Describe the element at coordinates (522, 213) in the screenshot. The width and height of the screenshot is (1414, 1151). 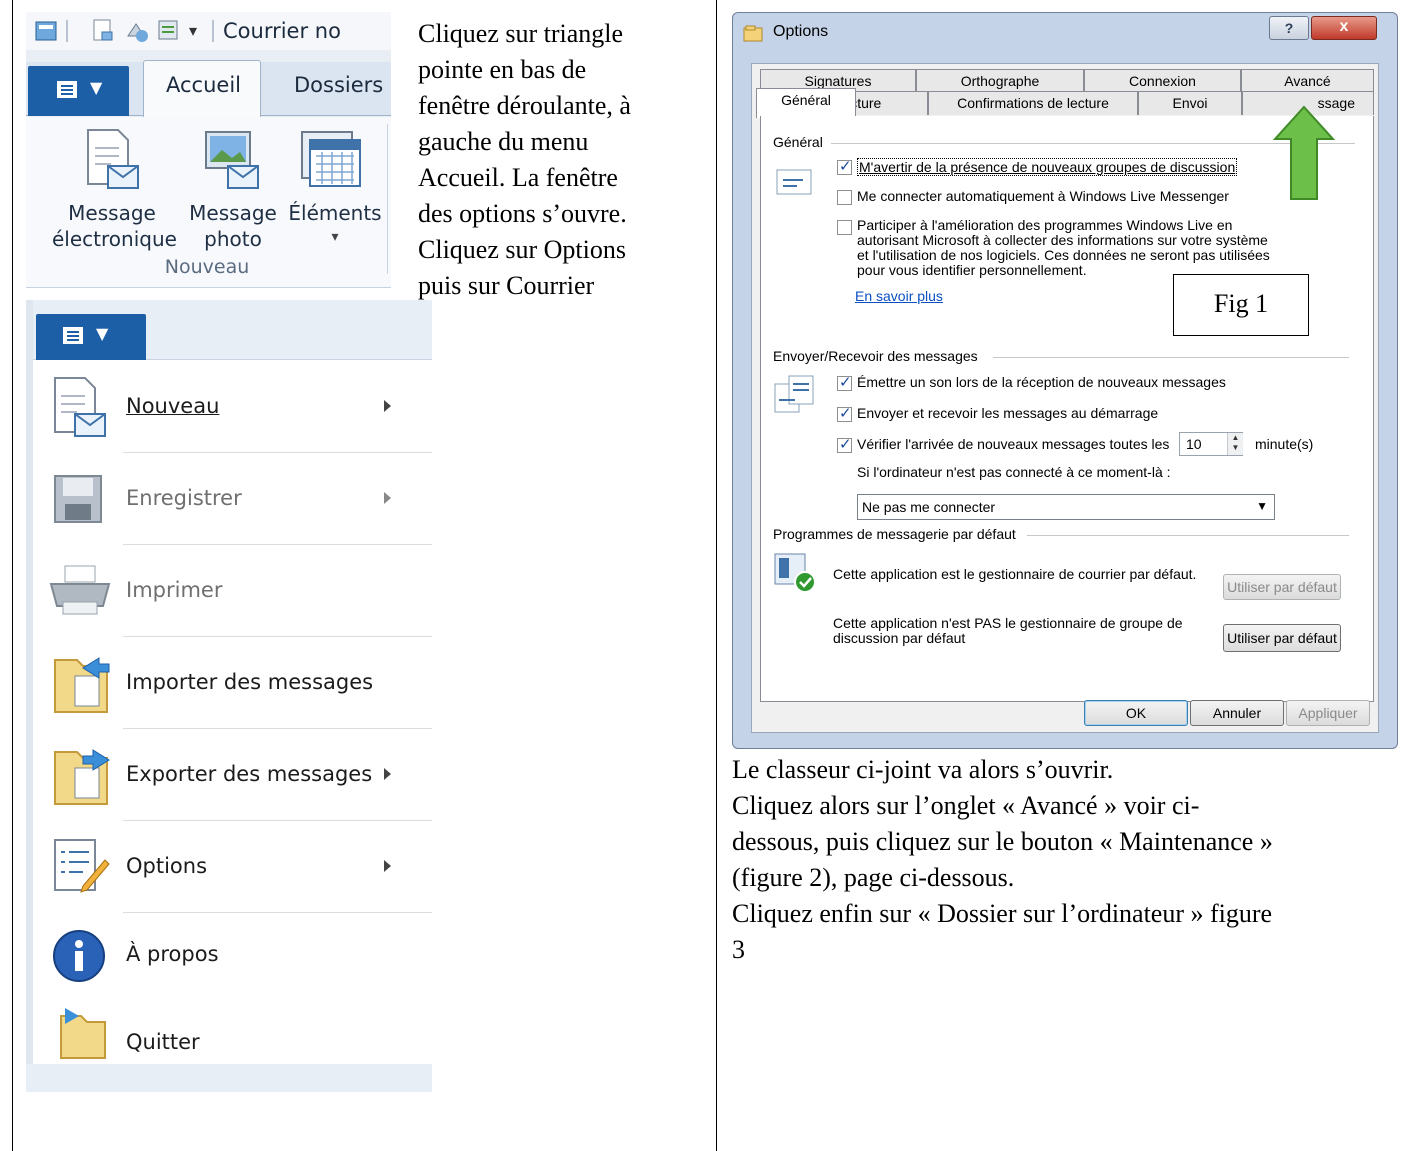
I see `instruction-line: des options s’ouvre.` at that location.